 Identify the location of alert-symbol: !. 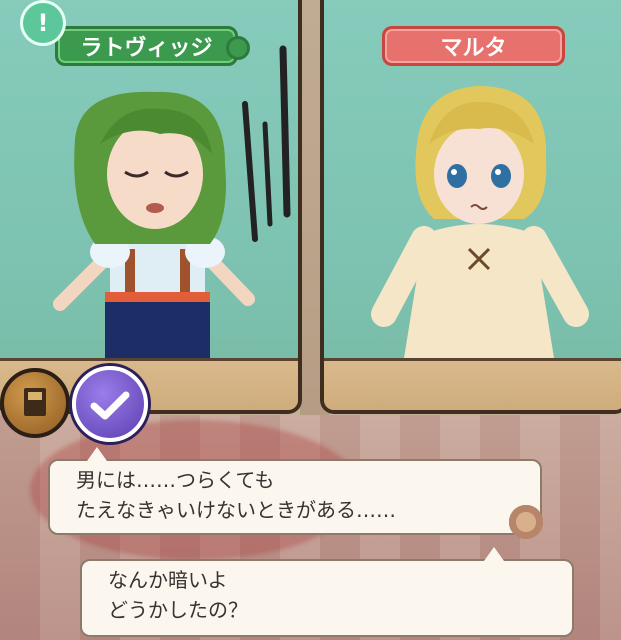
(43, 23).